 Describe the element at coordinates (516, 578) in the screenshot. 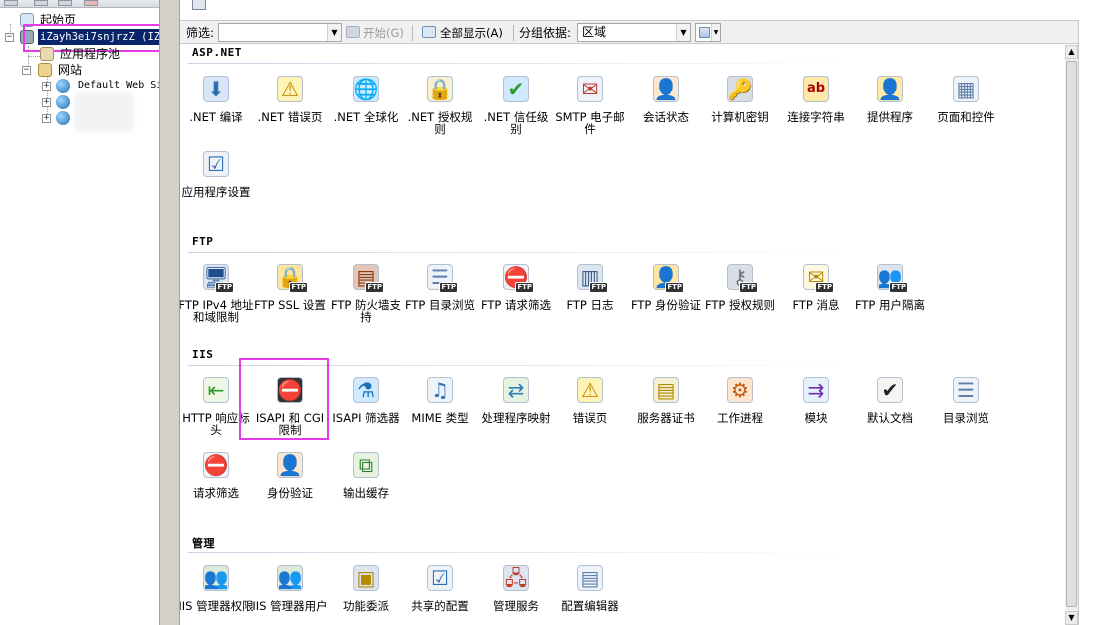

I see `management-service-icon: 🖧` at that location.